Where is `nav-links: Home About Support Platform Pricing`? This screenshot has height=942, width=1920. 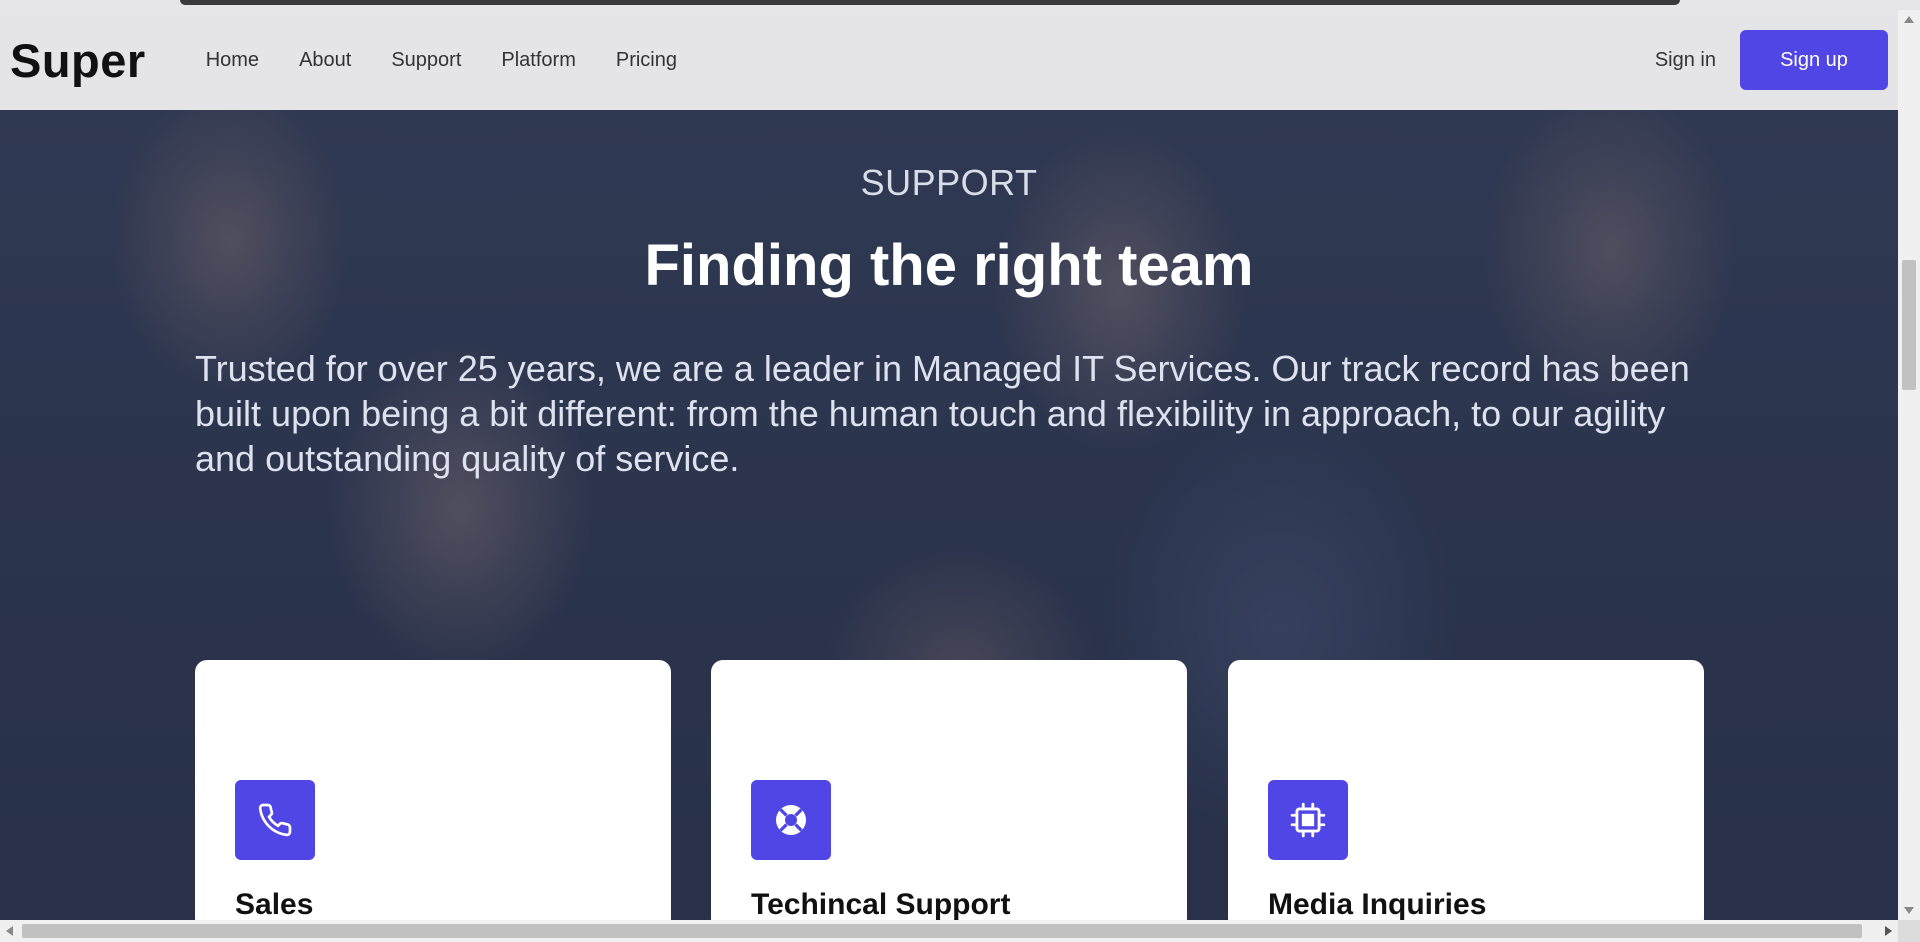 nav-links: Home About Support Platform Pricing is located at coordinates (441, 60).